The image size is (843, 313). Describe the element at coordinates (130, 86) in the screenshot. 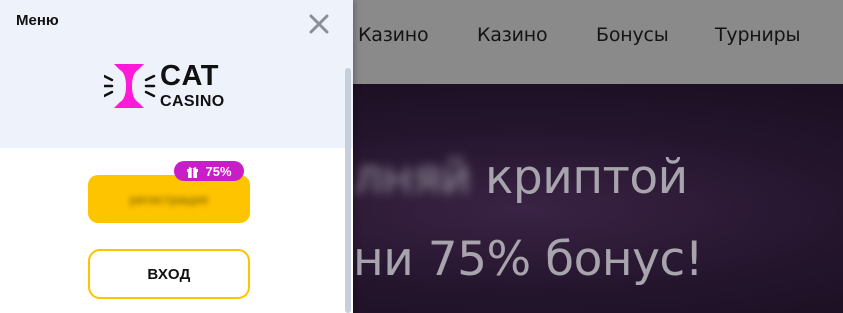

I see `cat-logo-icon` at that location.